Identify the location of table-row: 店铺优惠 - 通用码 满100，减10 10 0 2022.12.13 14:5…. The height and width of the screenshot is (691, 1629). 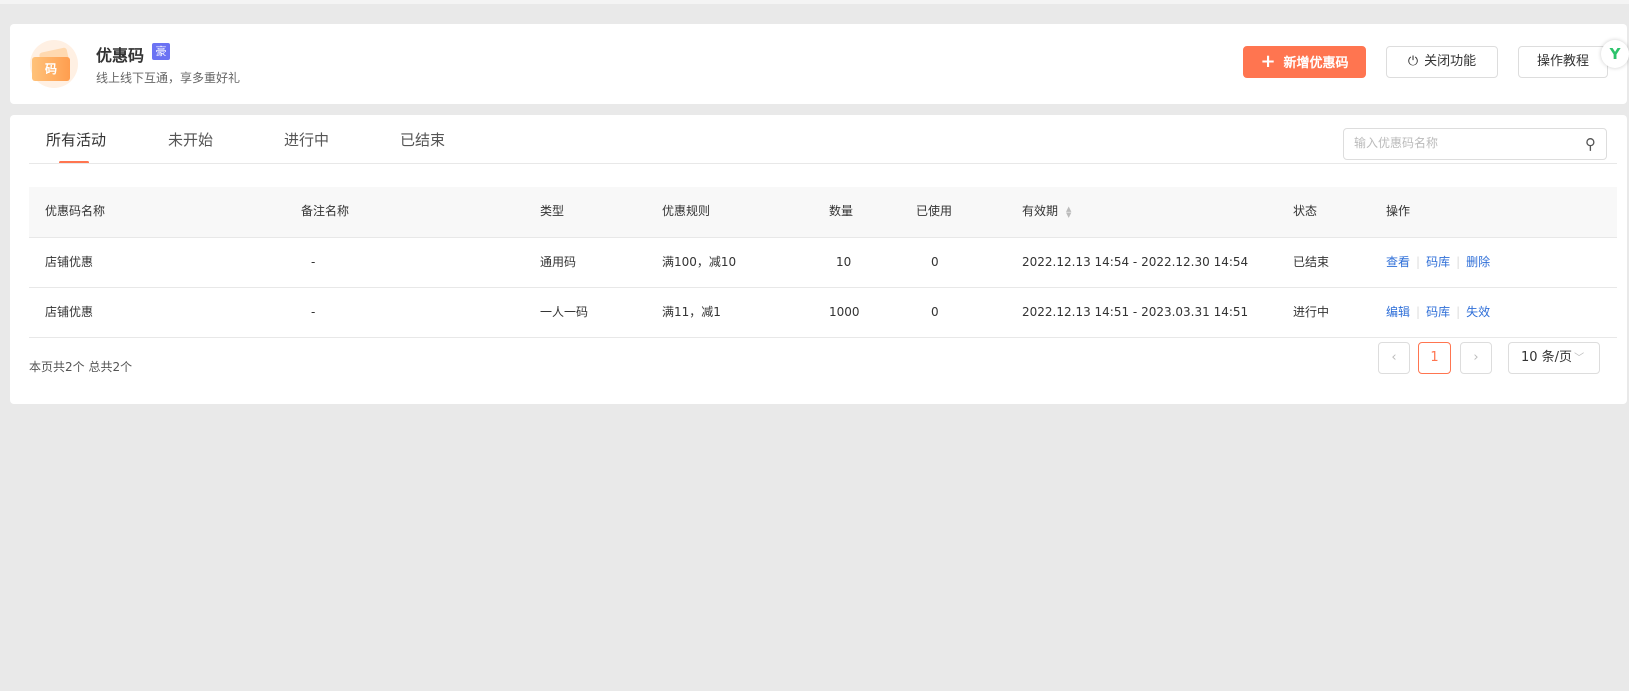
(823, 263).